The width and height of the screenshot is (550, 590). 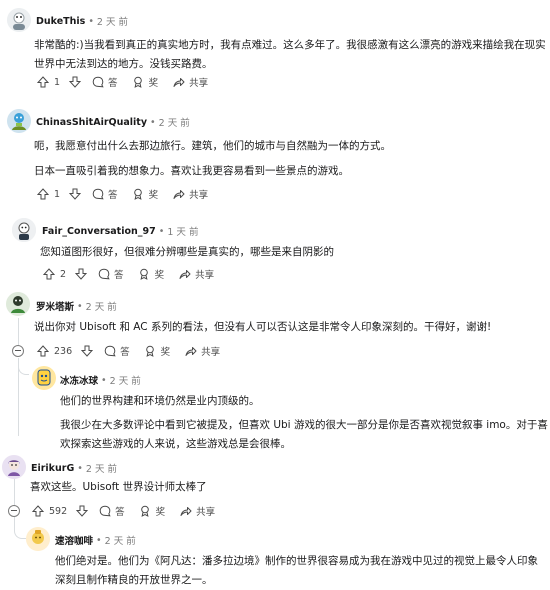 I want to click on comment-meta: DukeThis • 2 天 前, so click(x=82, y=21).